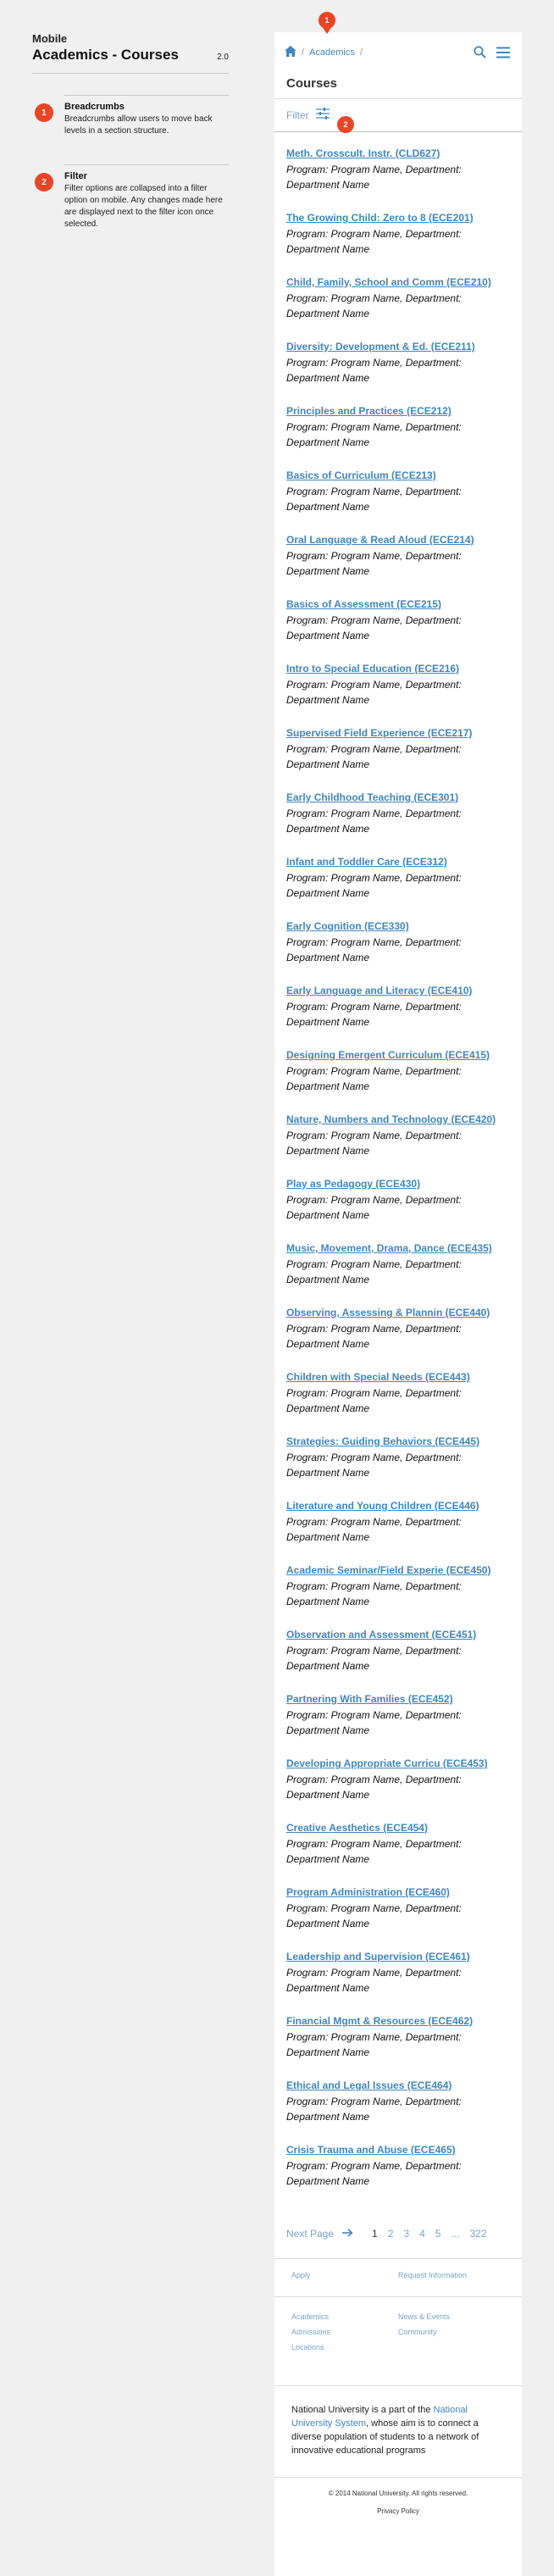 Image resolution: width=554 pixels, height=2576 pixels. I want to click on filter-bar: Filter 2, so click(398, 115).